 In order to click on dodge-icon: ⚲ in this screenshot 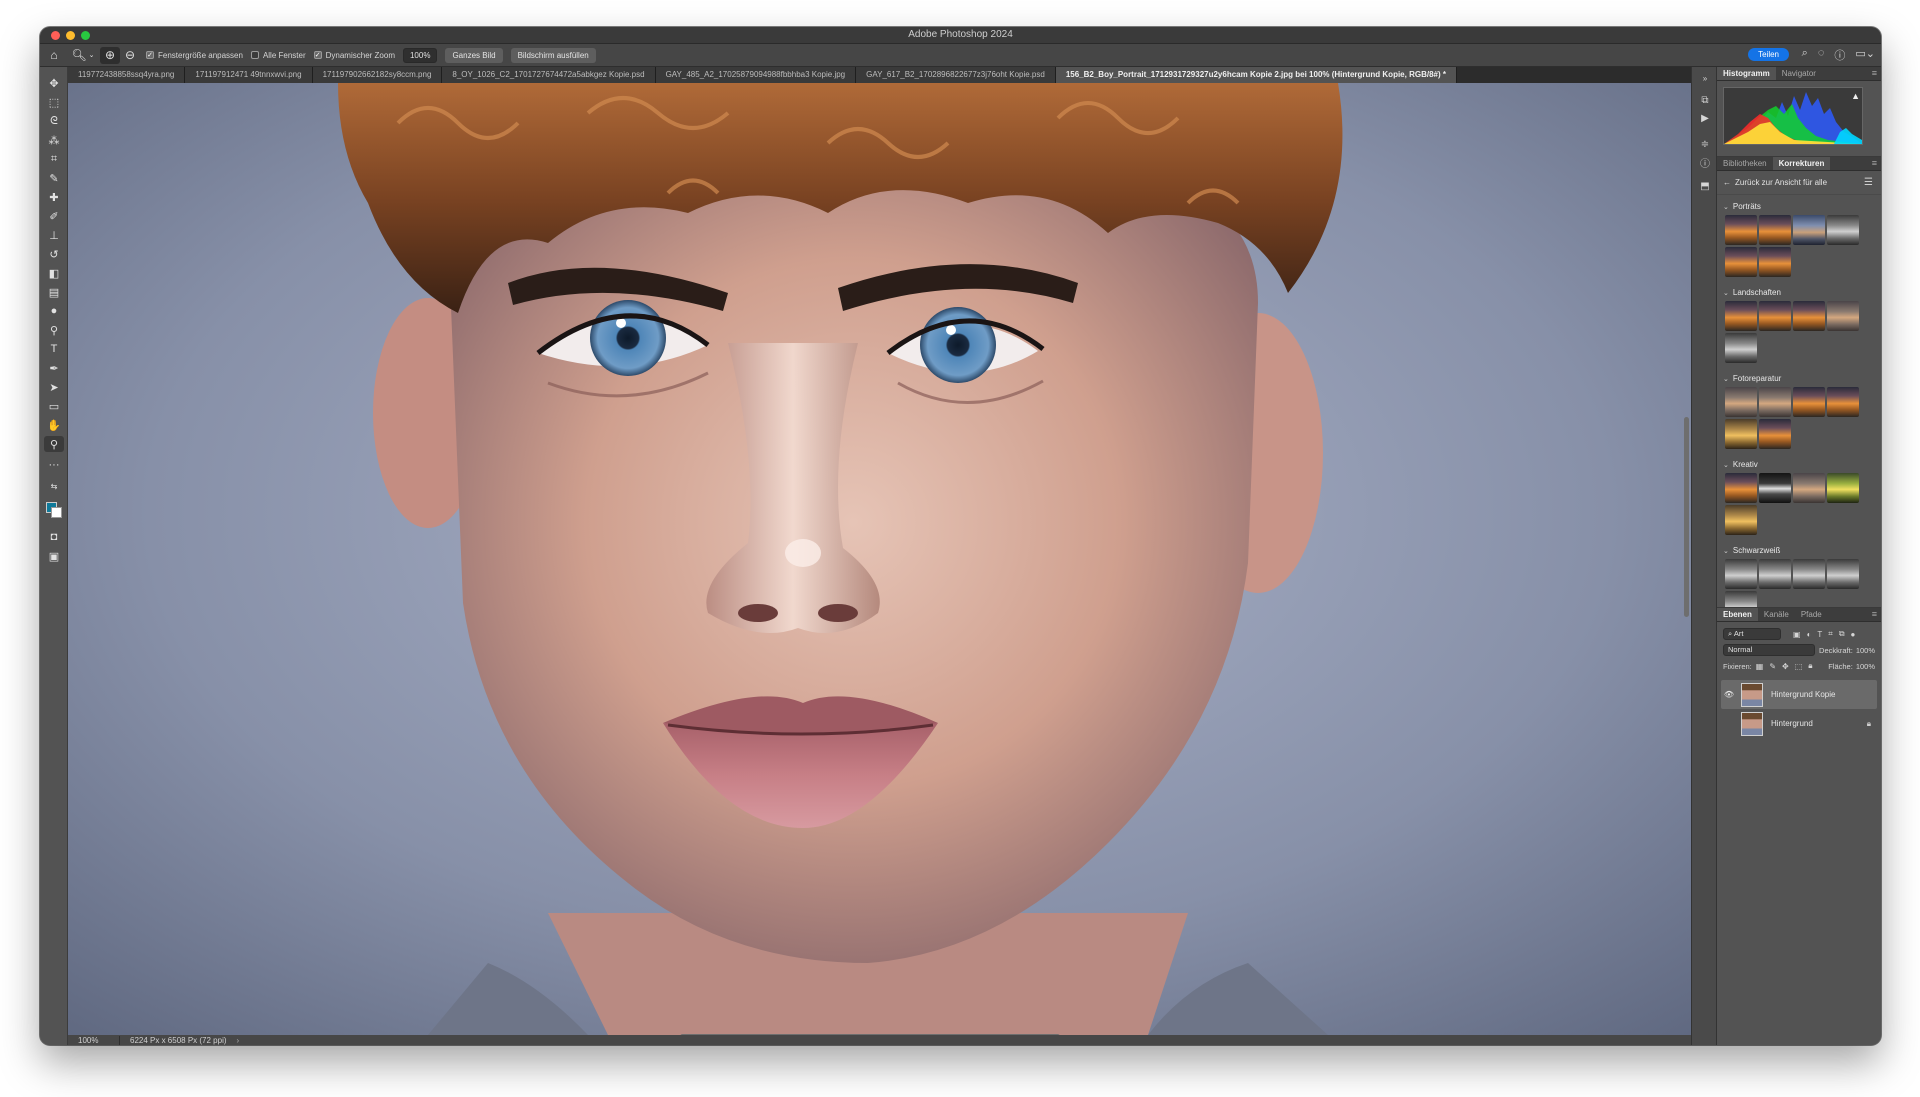, I will do `click(54, 330)`.